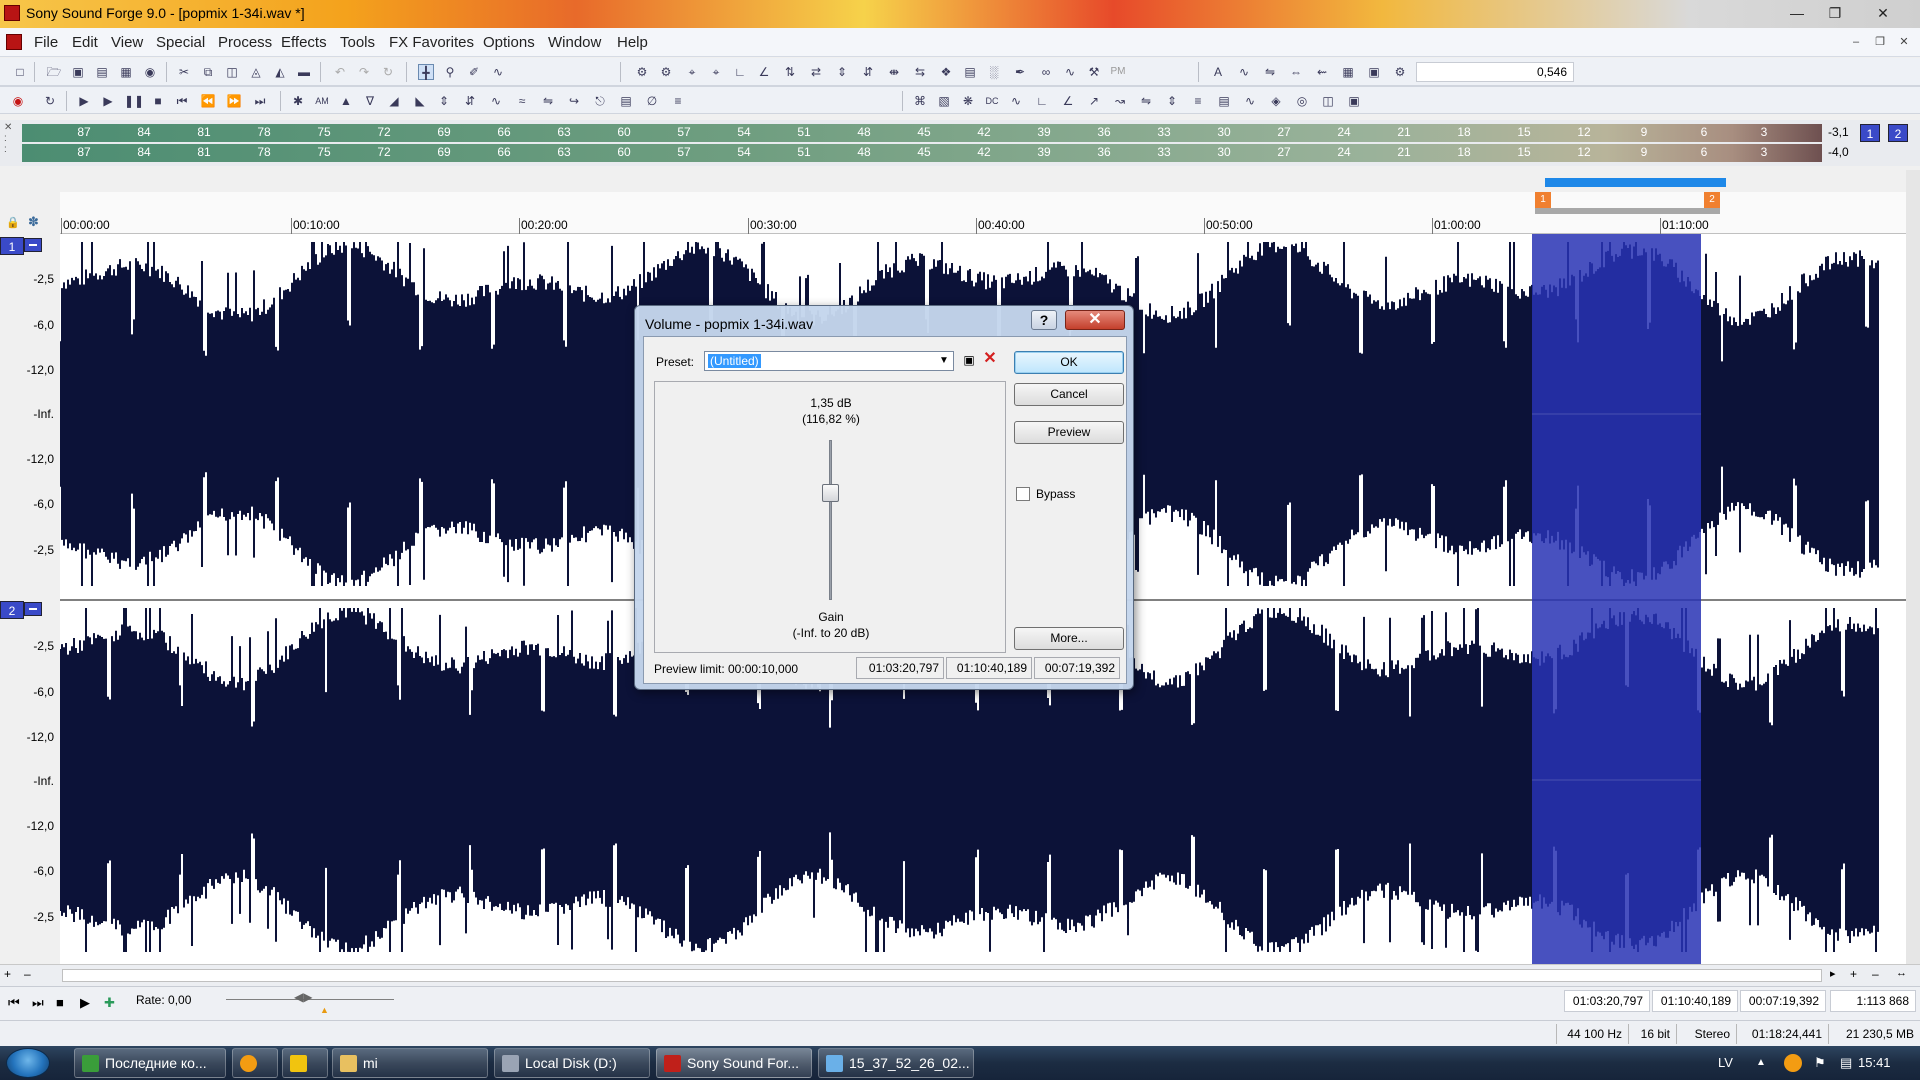 This screenshot has height=1080, width=1920. I want to click on horizontal-scrollbar: + – ▸ + – ↔, so click(960, 975).